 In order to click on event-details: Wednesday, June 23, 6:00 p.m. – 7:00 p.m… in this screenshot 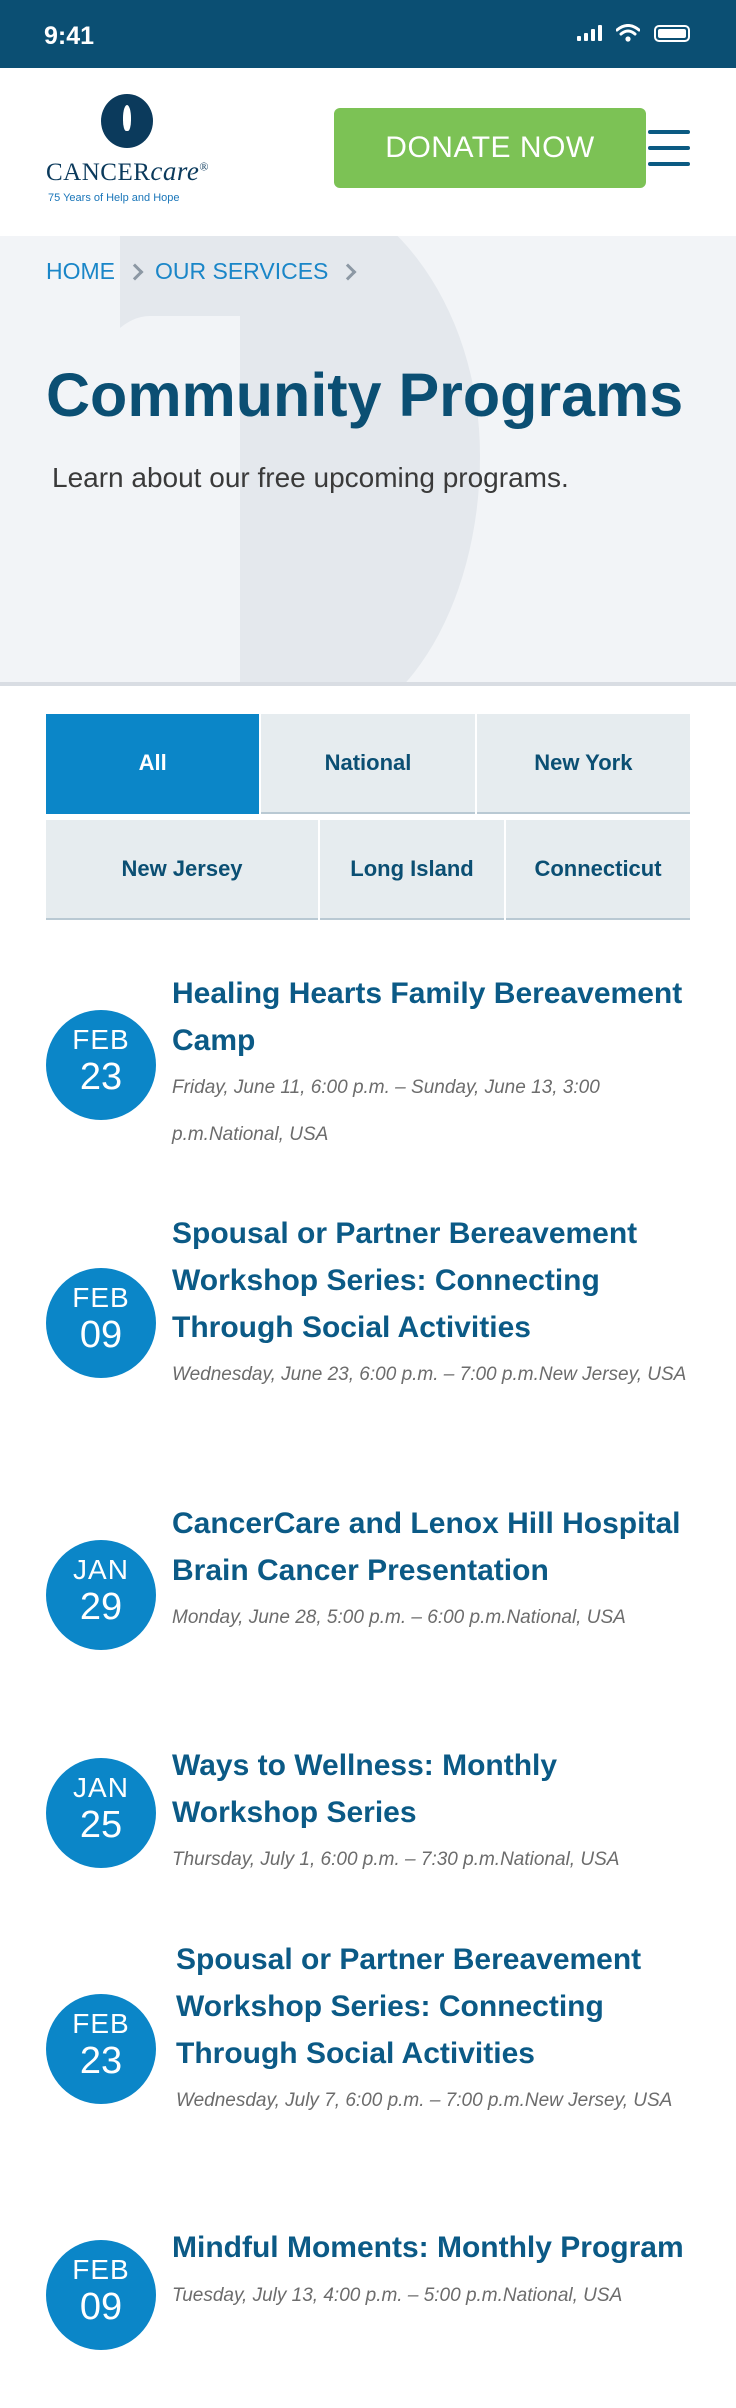, I will do `click(429, 1374)`.